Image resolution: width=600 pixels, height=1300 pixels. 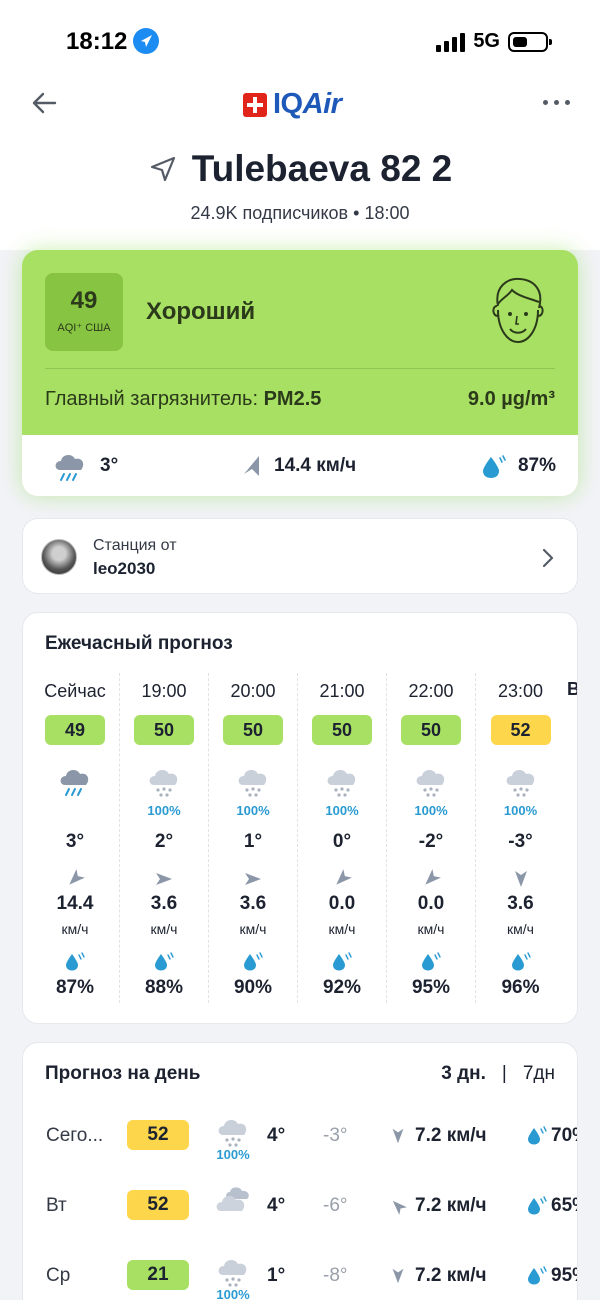 I want to click on daily-humidity: 95%, so click(x=564, y=1275).